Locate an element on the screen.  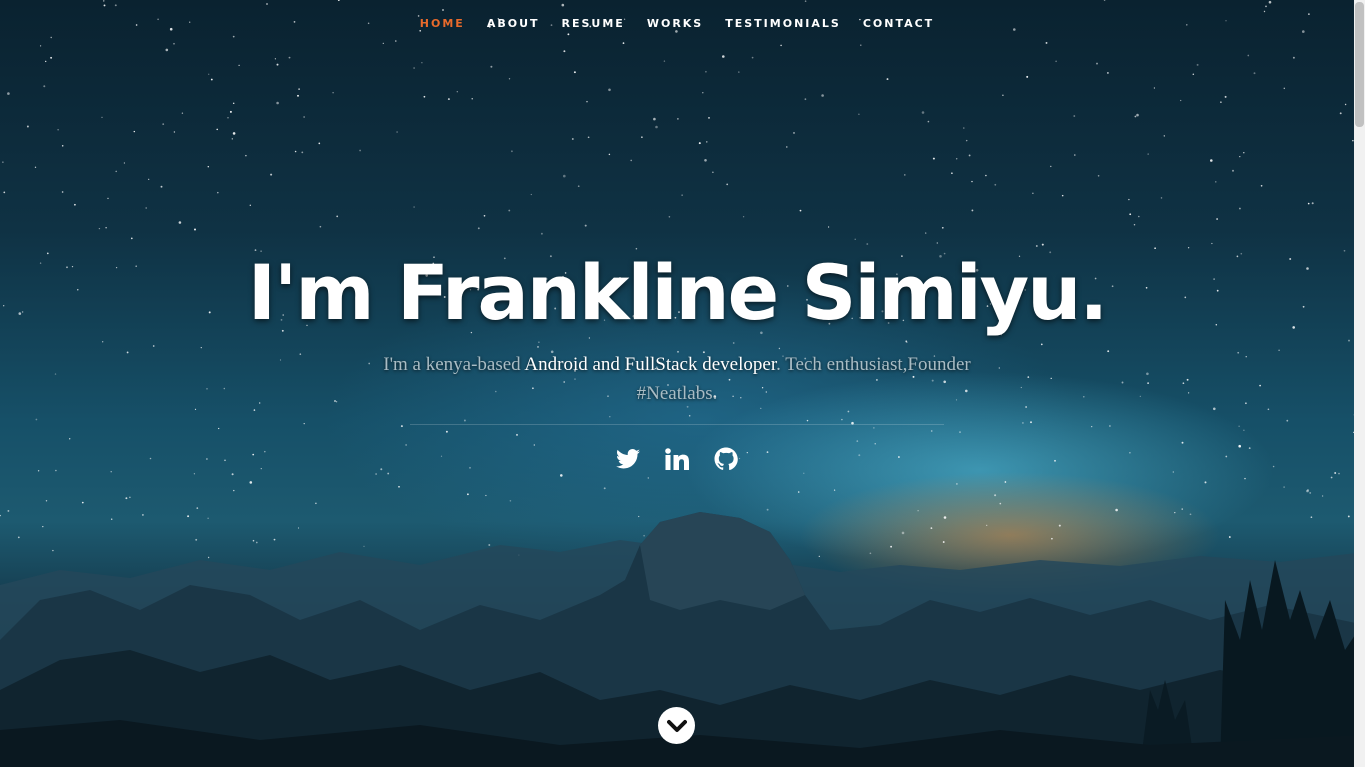
nav-item-about: ABOUT is located at coordinates (513, 24).